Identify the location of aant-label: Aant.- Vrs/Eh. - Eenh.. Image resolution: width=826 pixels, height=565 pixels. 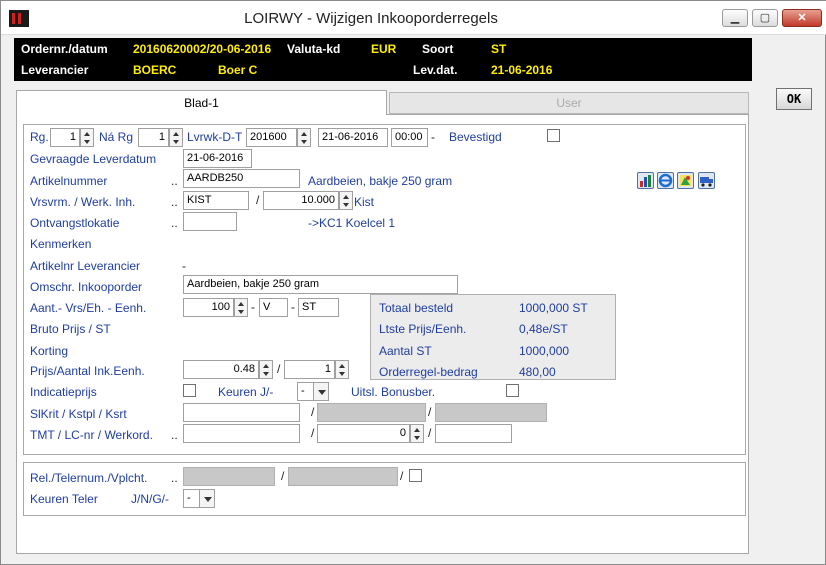
(88, 308).